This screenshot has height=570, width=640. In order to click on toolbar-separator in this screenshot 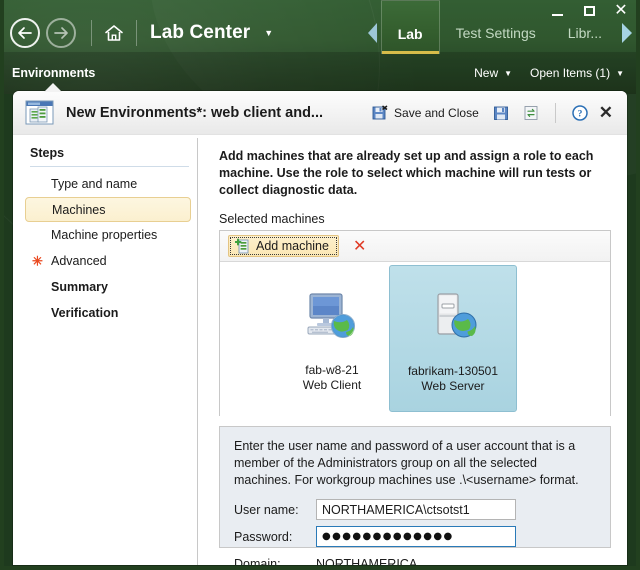, I will do `click(555, 112)`.